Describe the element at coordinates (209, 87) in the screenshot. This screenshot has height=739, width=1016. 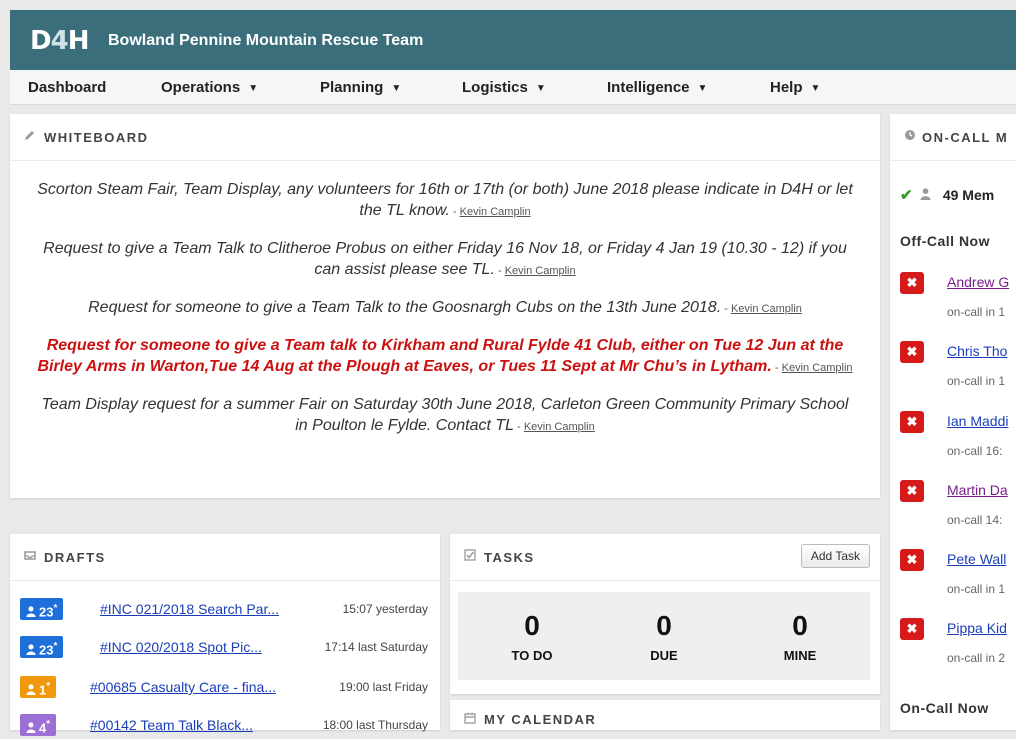
I see `nav-operations: Operations ▼` at that location.